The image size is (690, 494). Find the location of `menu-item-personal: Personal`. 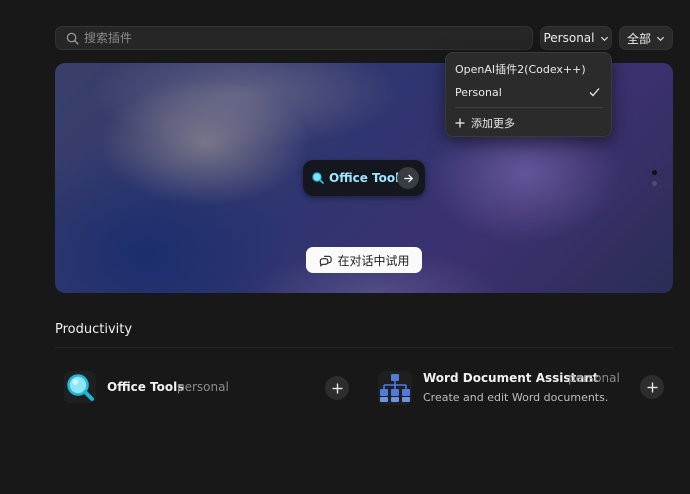

menu-item-personal: Personal is located at coordinates (528, 92).